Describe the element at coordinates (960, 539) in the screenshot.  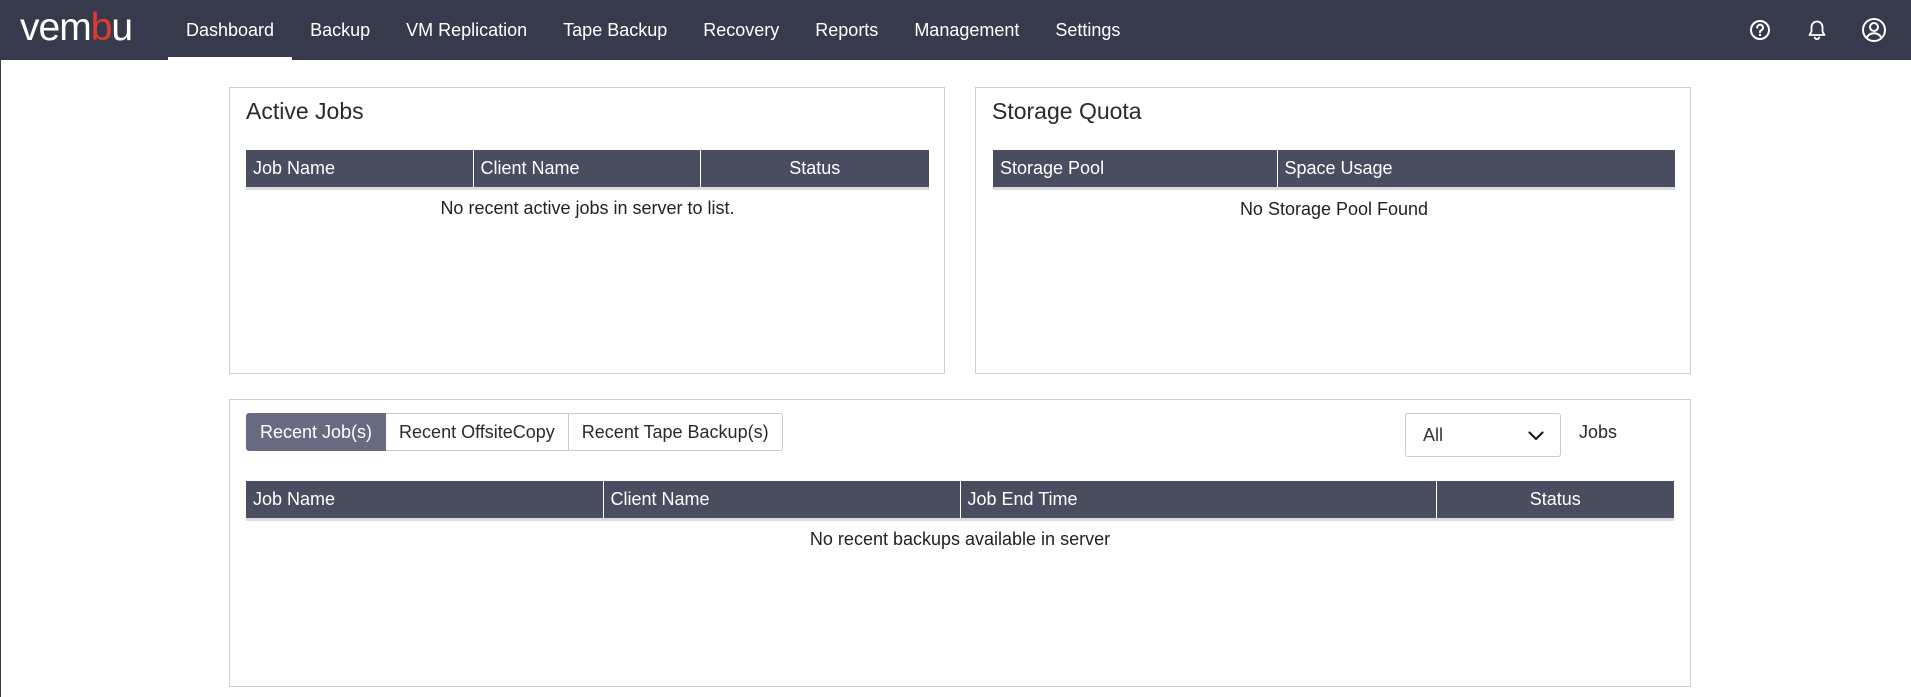
I see `recent-jobs-empty-message: No recent backups available in server` at that location.